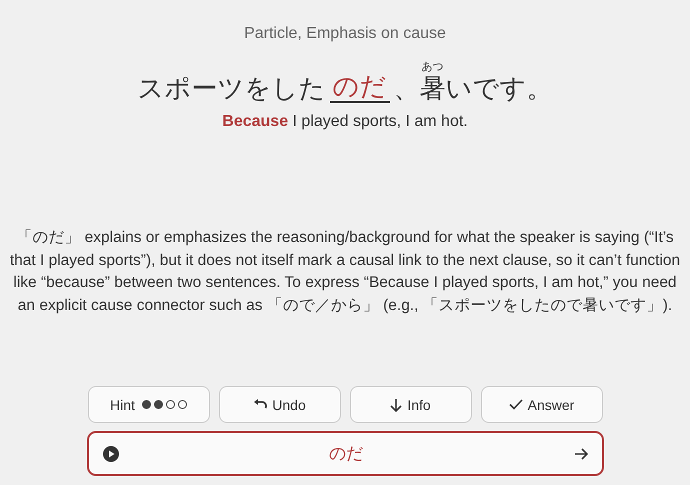  I want to click on furigana: あつ, so click(433, 67).